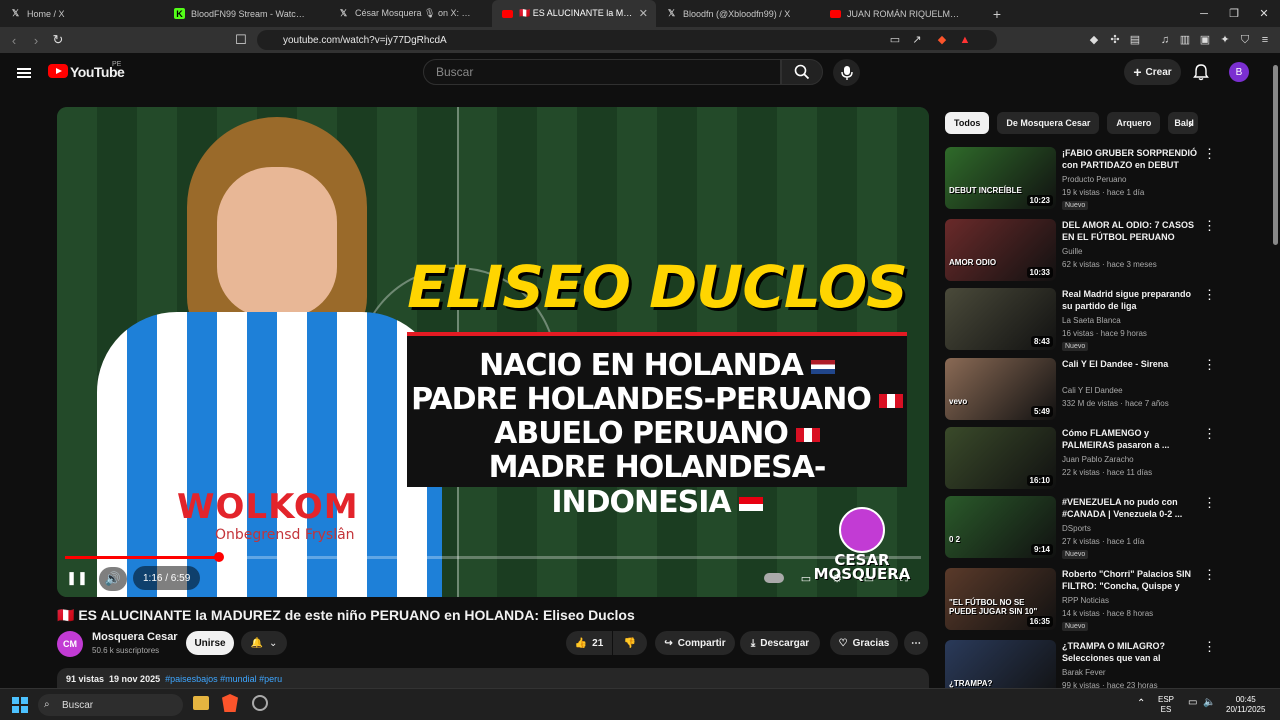  I want to click on forward-button: ›, so click(36, 40).